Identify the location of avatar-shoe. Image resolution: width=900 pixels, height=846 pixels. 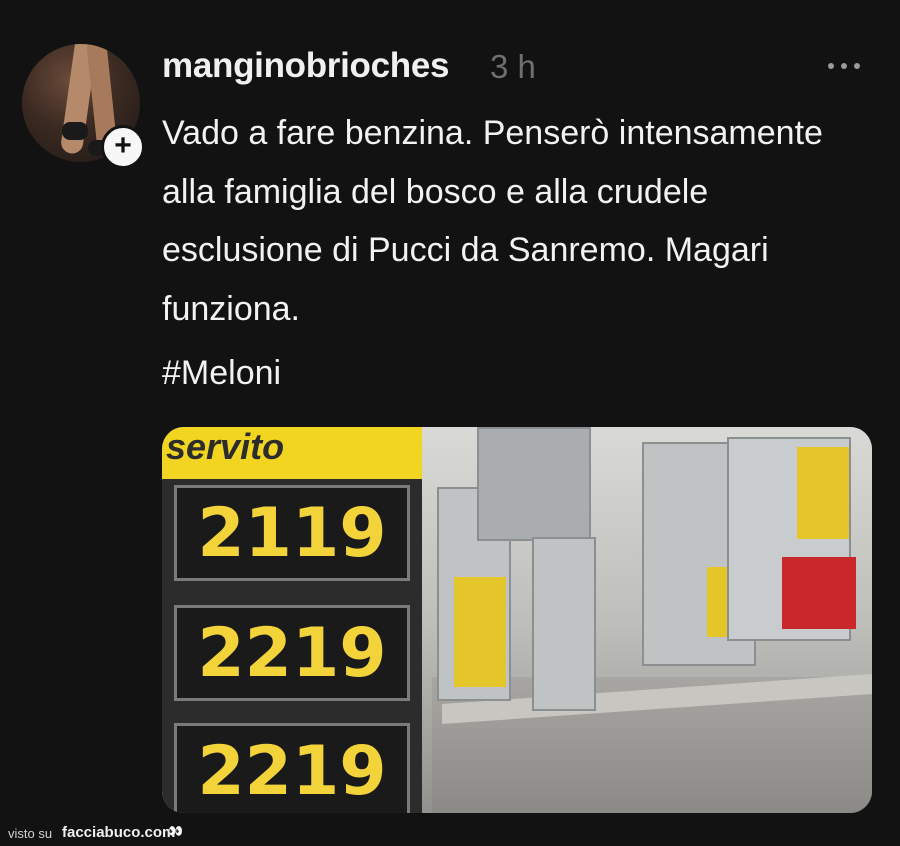
(75, 131).